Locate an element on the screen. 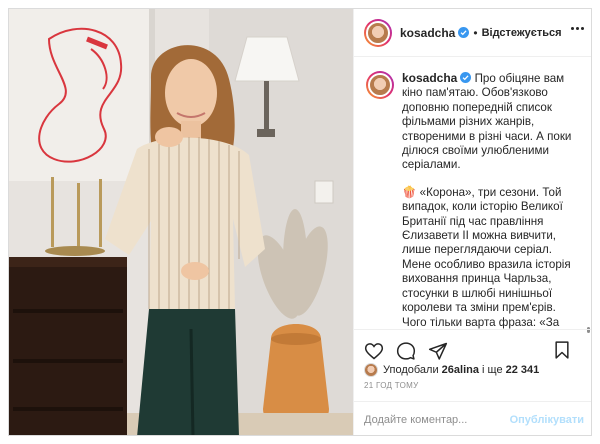 This screenshot has width=600, height=444. more-options-icon is located at coordinates (577, 28).